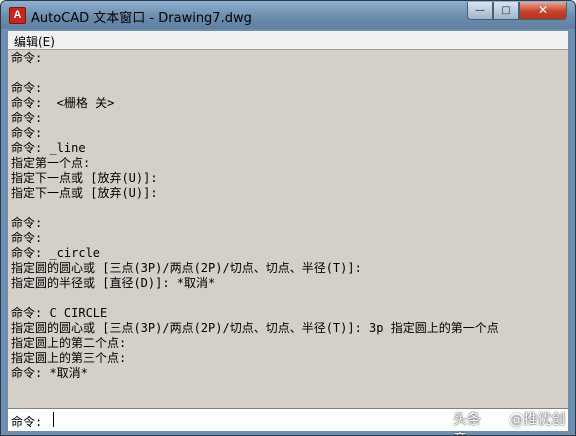  I want to click on close-icon: ✕, so click(543, 10).